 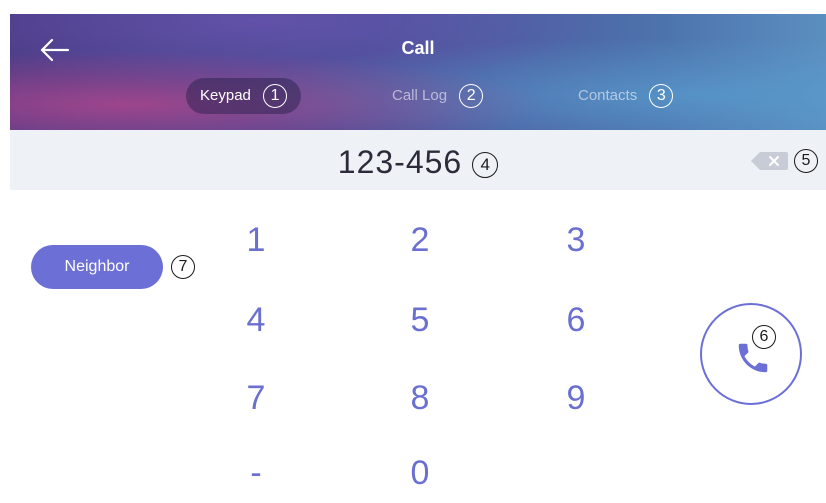 What do you see at coordinates (576, 320) in the screenshot?
I see `keypad-key: 6` at bounding box center [576, 320].